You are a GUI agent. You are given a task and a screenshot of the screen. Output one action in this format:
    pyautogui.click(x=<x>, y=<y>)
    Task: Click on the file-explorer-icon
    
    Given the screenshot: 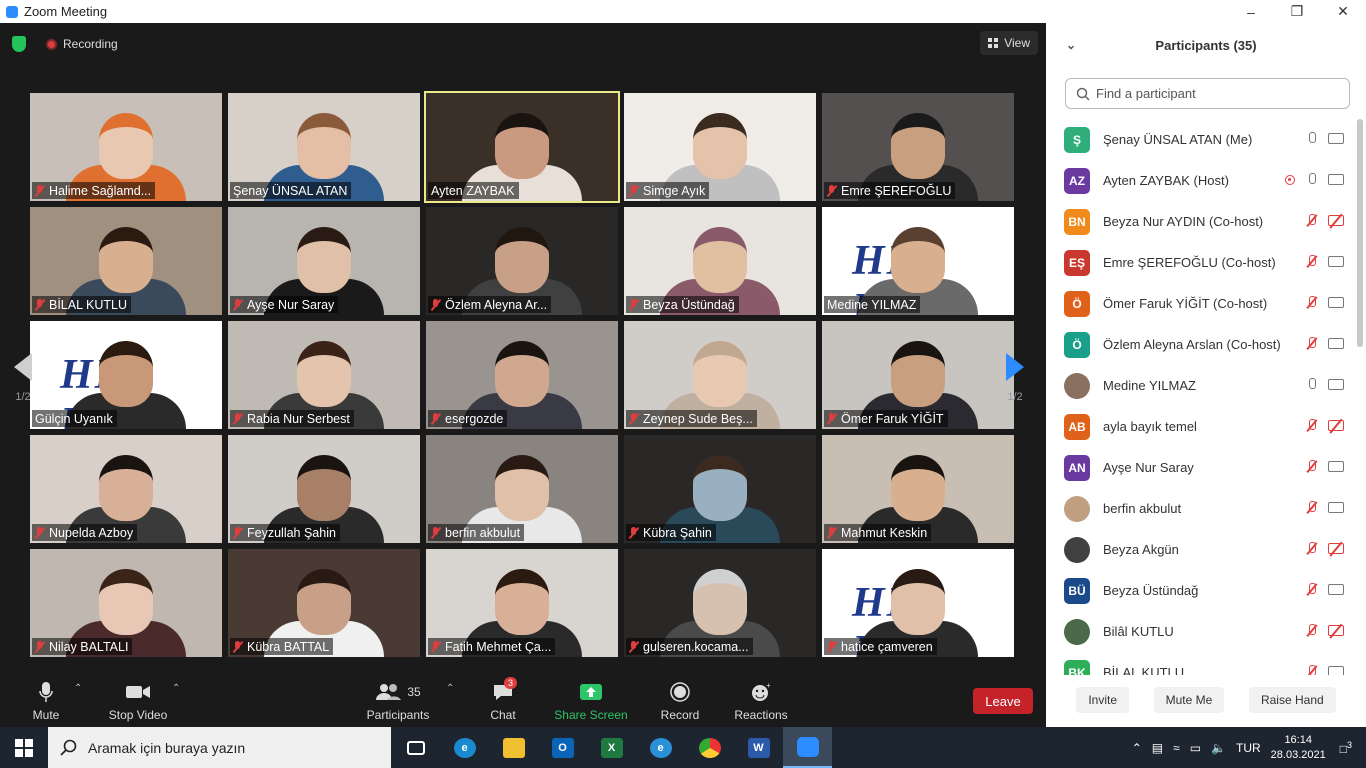 What is the action you would take?
    pyautogui.click(x=513, y=747)
    